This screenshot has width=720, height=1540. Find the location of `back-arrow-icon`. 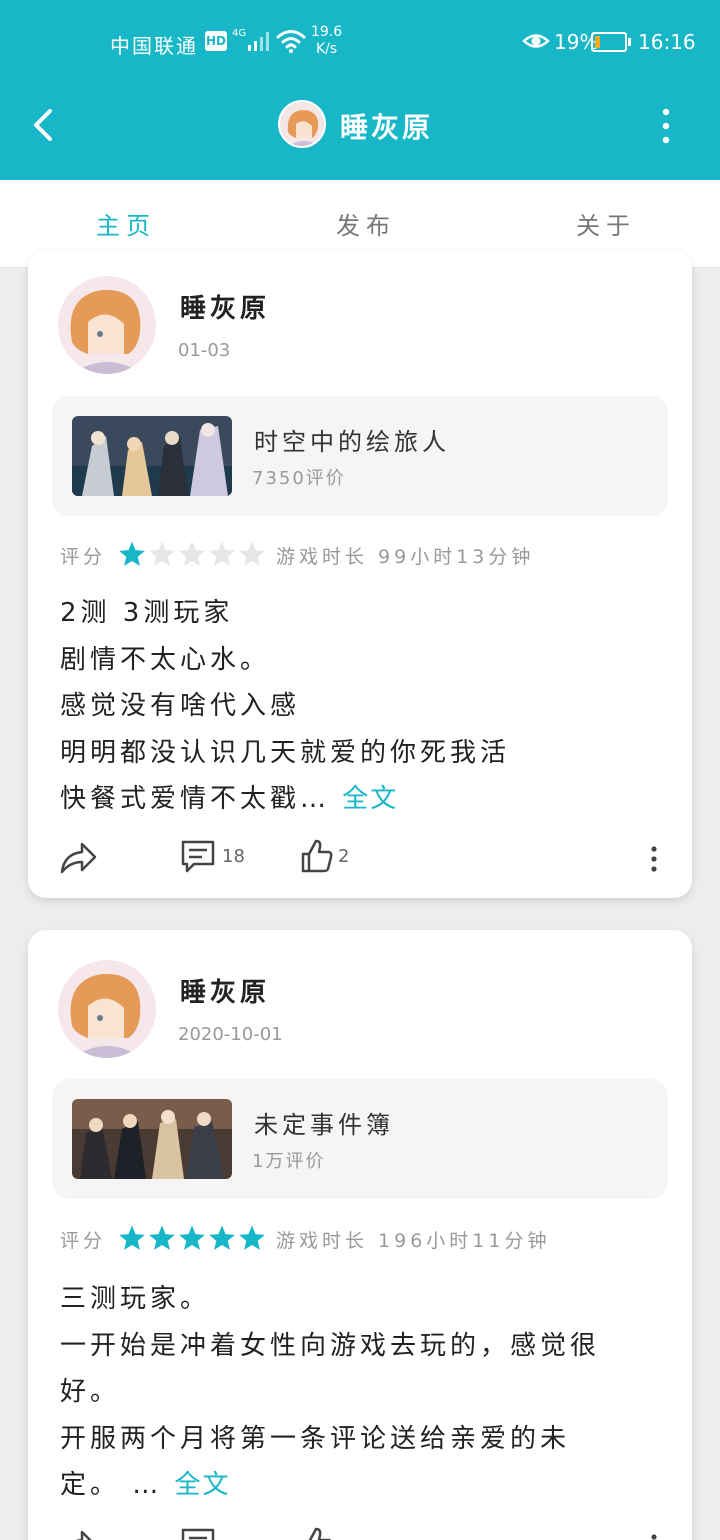

back-arrow-icon is located at coordinates (45, 125).